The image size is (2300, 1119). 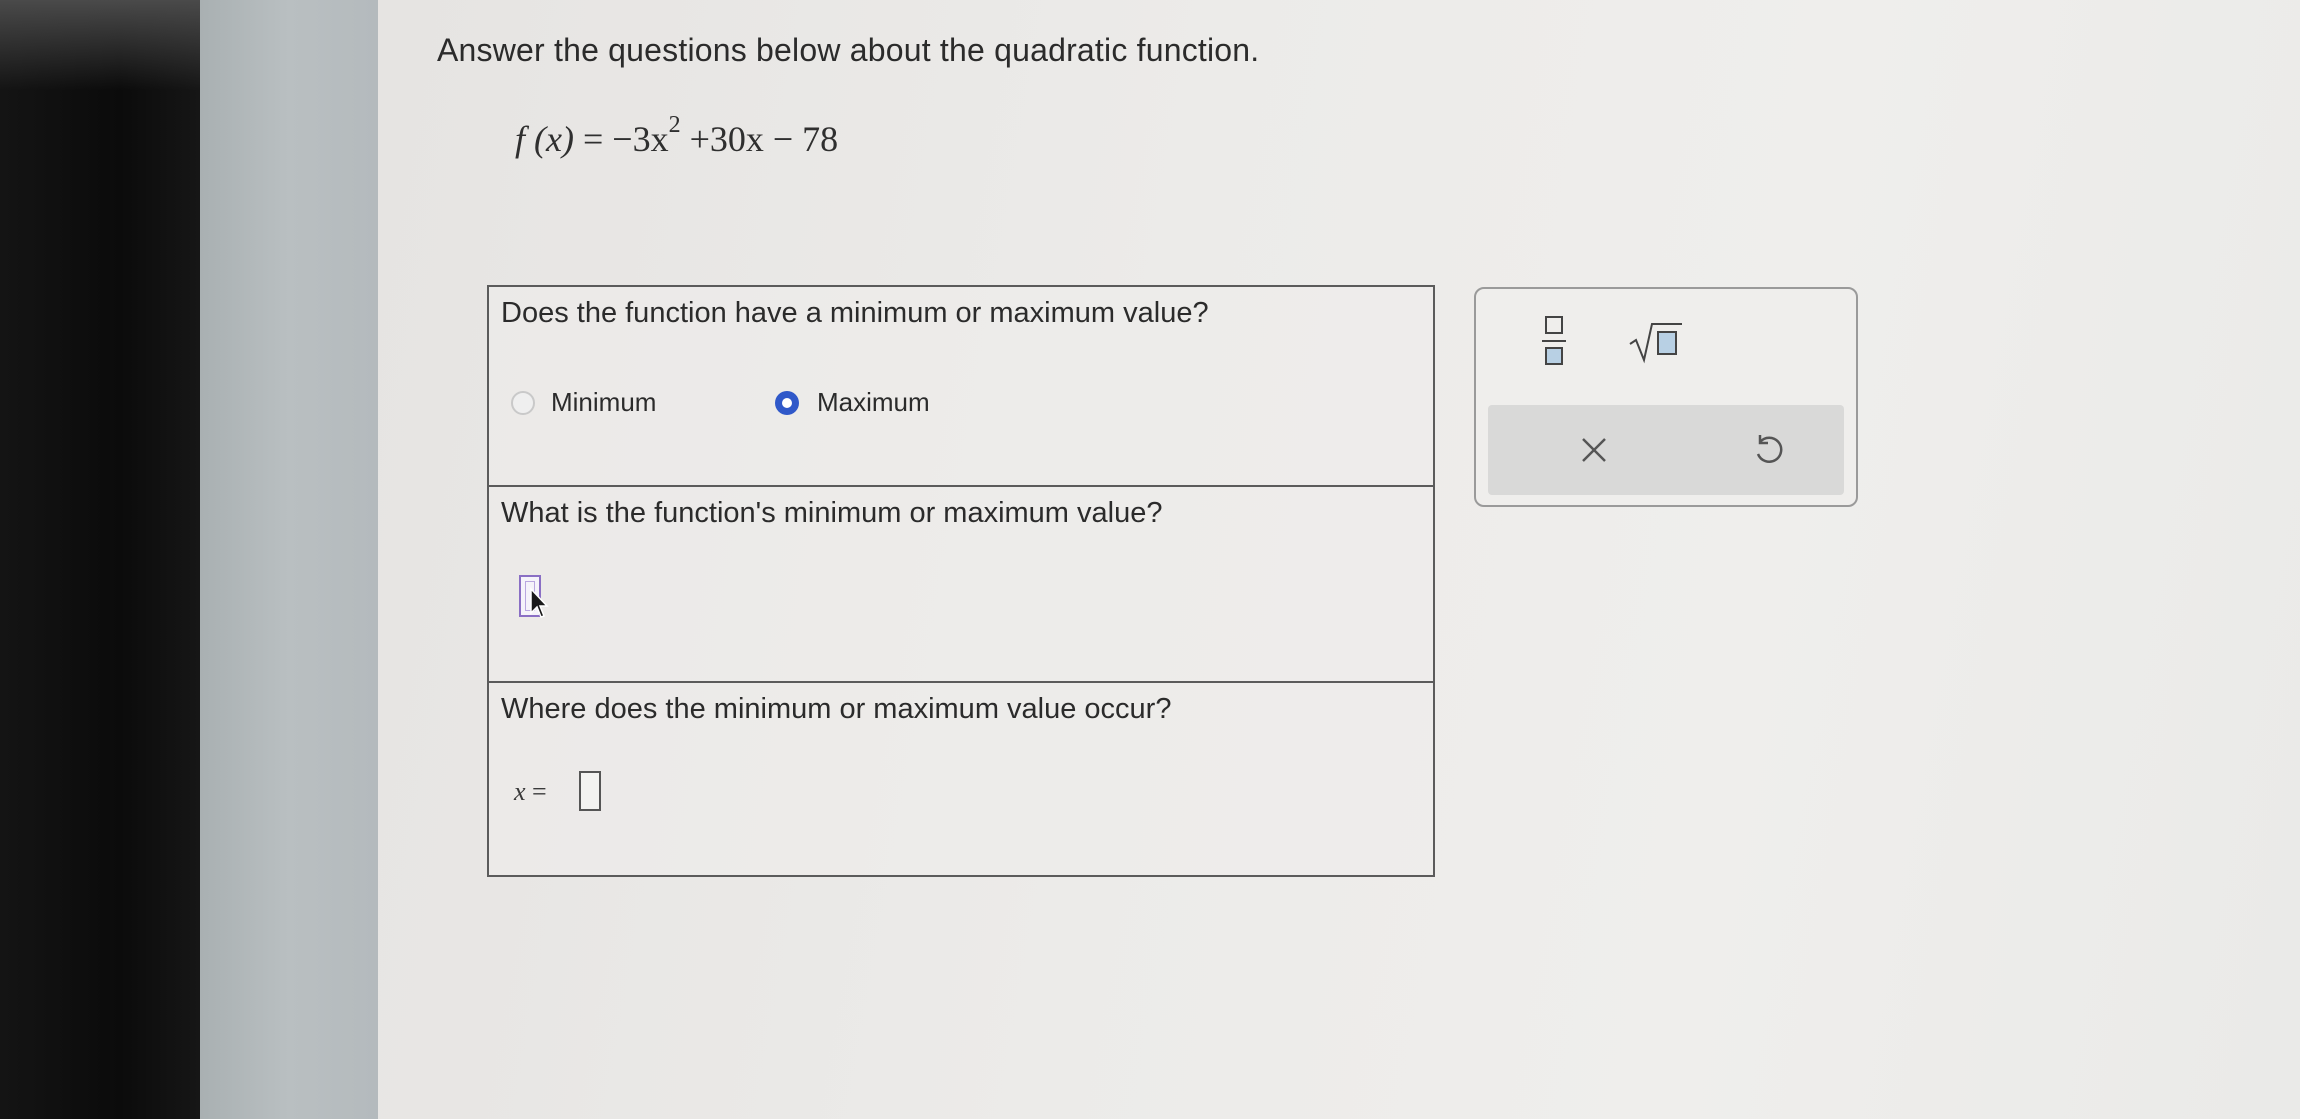 What do you see at coordinates (621, 139) in the screenshot?
I see `equation-term-1: = −3x` at bounding box center [621, 139].